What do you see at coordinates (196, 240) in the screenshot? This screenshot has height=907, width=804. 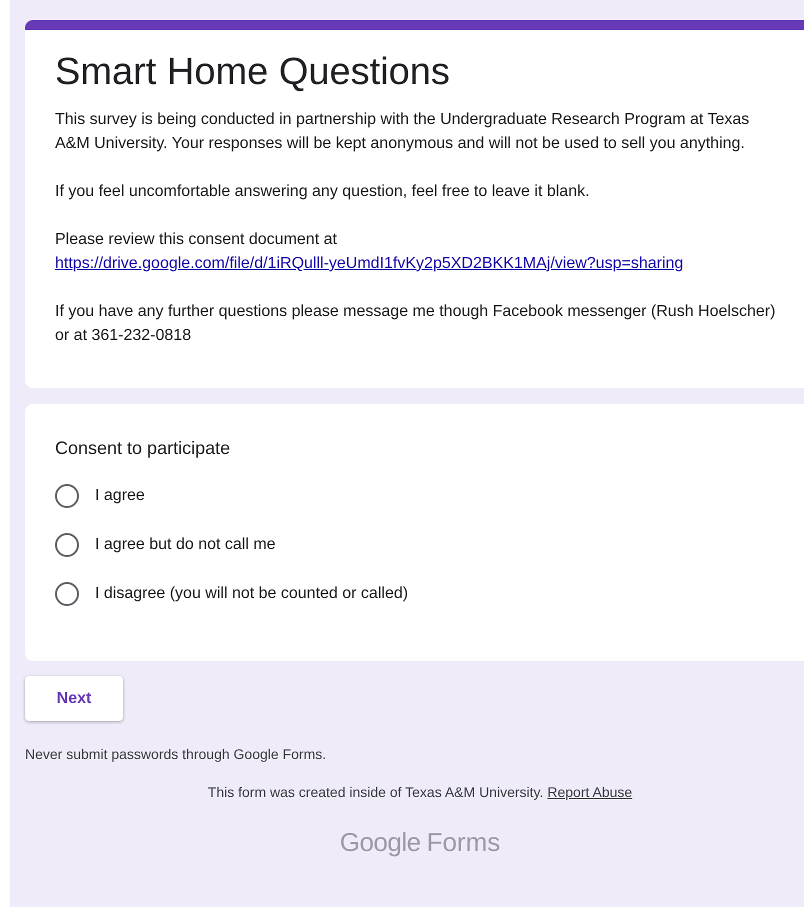 I see `description-text: Please review this consent document at` at bounding box center [196, 240].